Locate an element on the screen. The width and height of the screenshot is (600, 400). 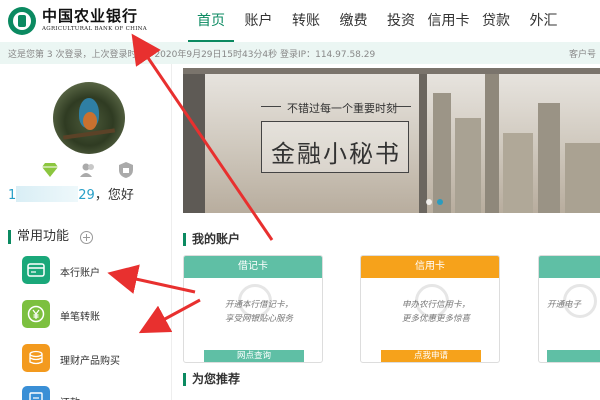
banner-title-box: 金融小秘书 is located at coordinates (335, 147).